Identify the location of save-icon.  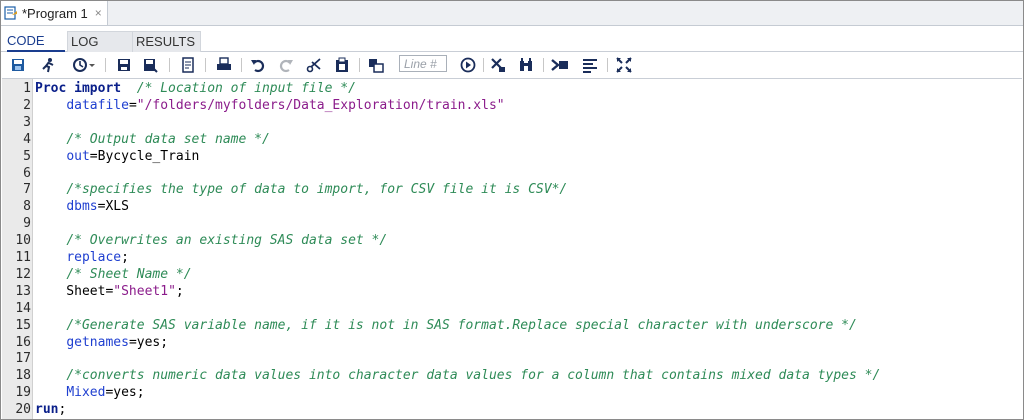
(124, 65).